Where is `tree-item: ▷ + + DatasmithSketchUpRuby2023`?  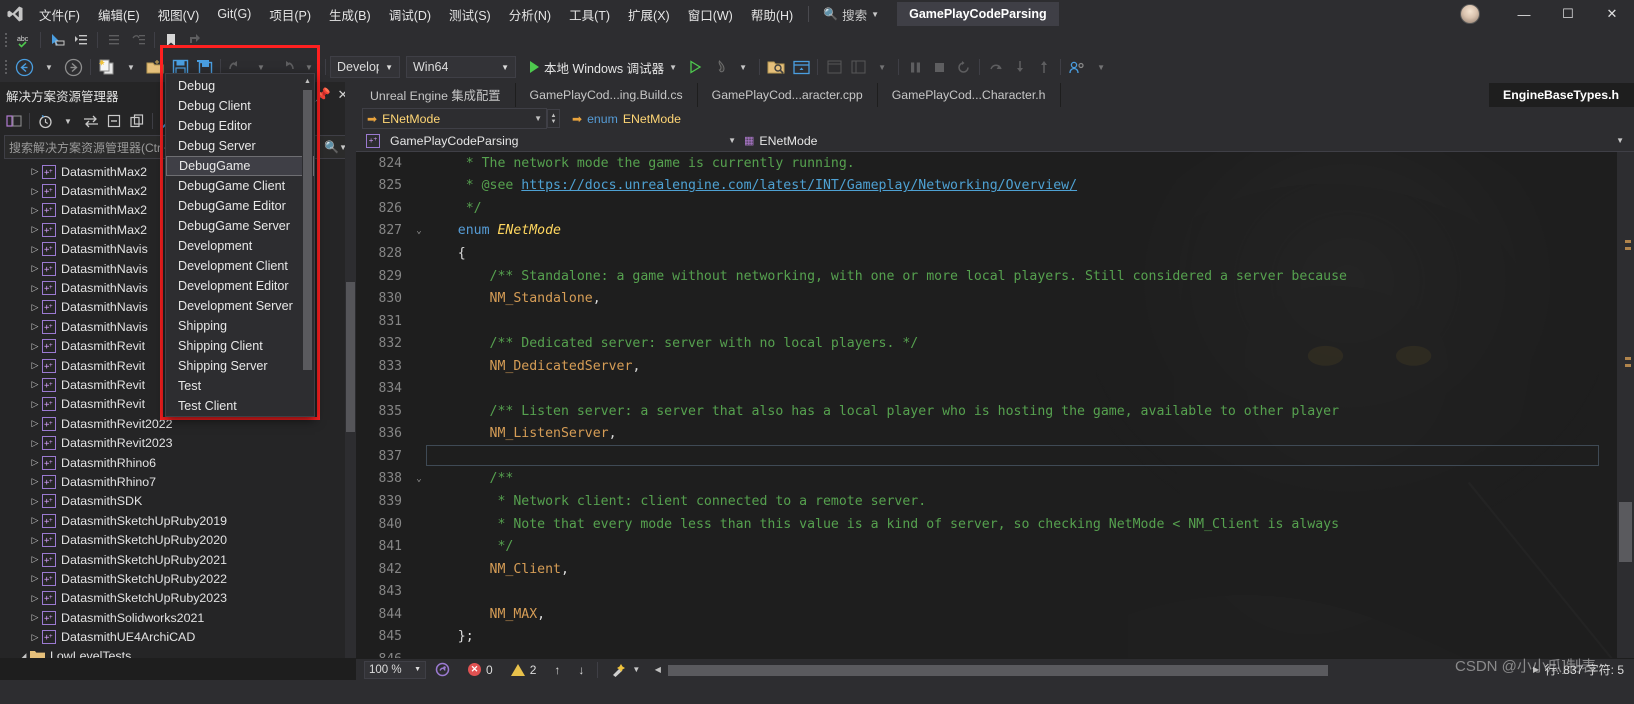
tree-item: ▷ + + DatasmithSketchUpRuby2023 is located at coordinates (178, 598).